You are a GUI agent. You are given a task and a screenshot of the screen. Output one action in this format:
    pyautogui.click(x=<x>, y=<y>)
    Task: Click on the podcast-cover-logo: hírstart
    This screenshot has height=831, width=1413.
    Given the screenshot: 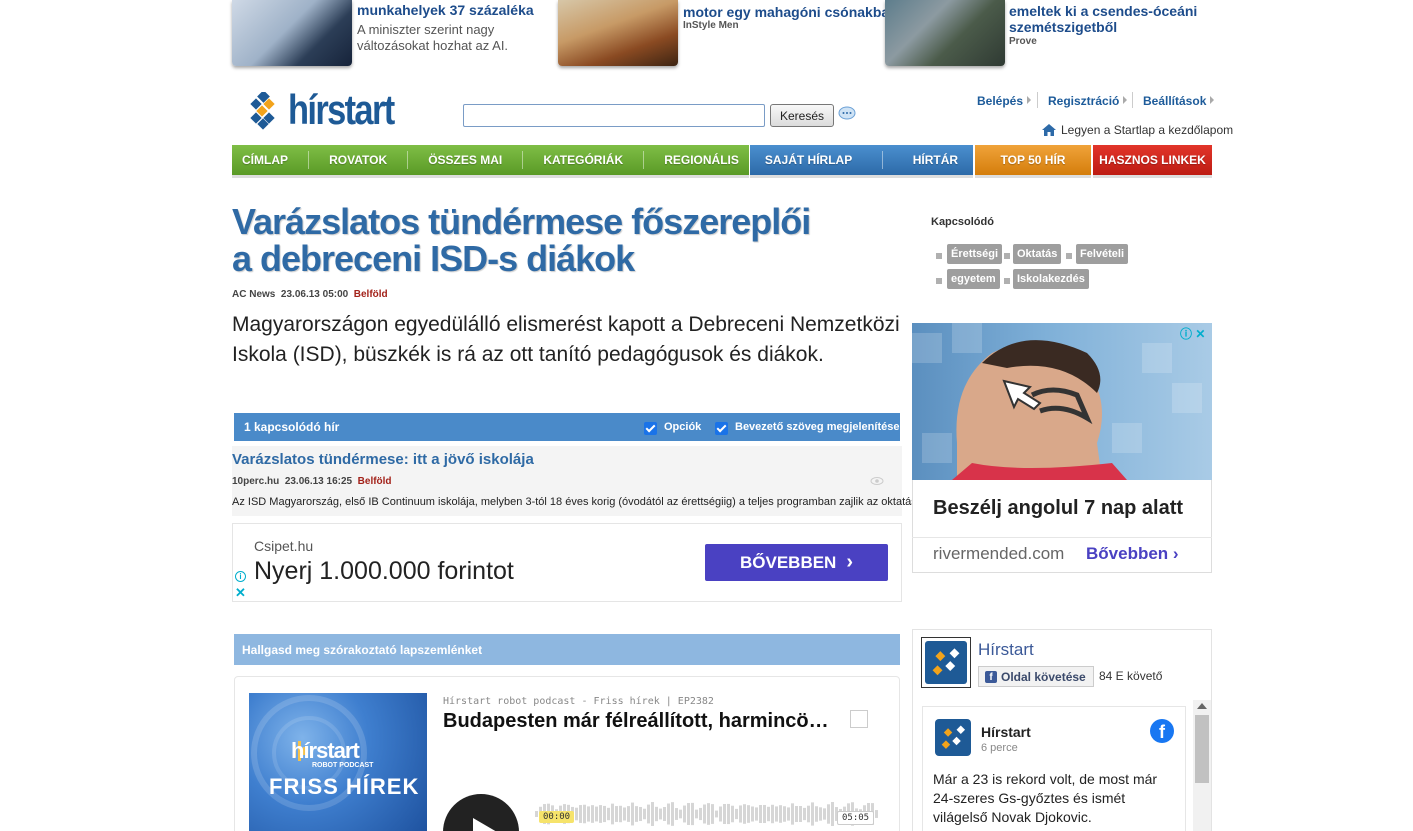 What is the action you would take?
    pyautogui.click(x=325, y=750)
    